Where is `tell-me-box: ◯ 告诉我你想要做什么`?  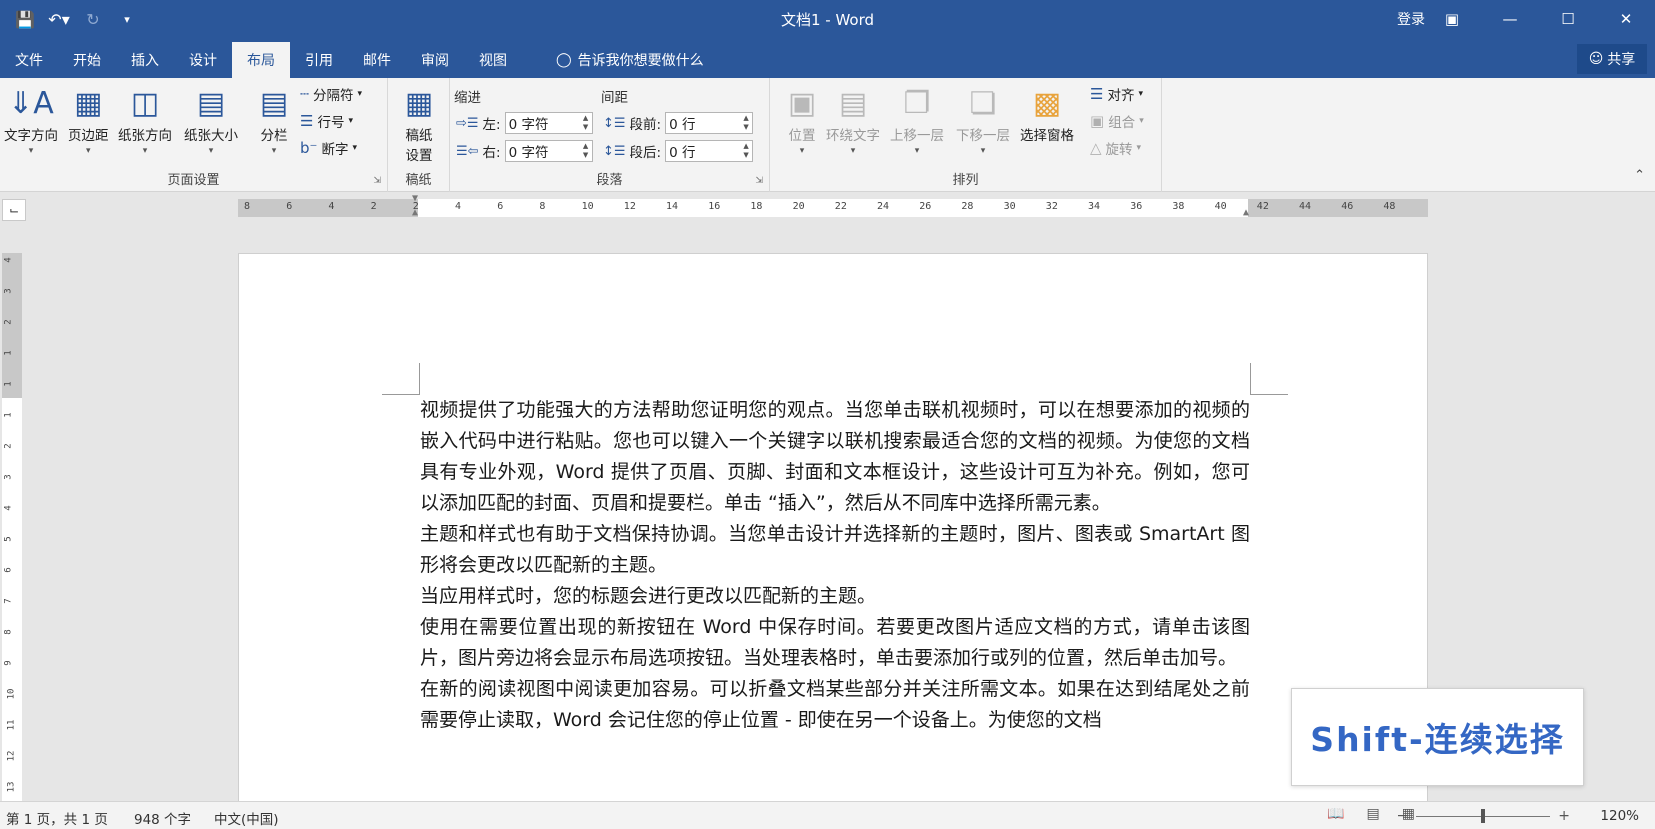
tell-me-box: ◯ 告诉我你想要做什么 is located at coordinates (630, 60).